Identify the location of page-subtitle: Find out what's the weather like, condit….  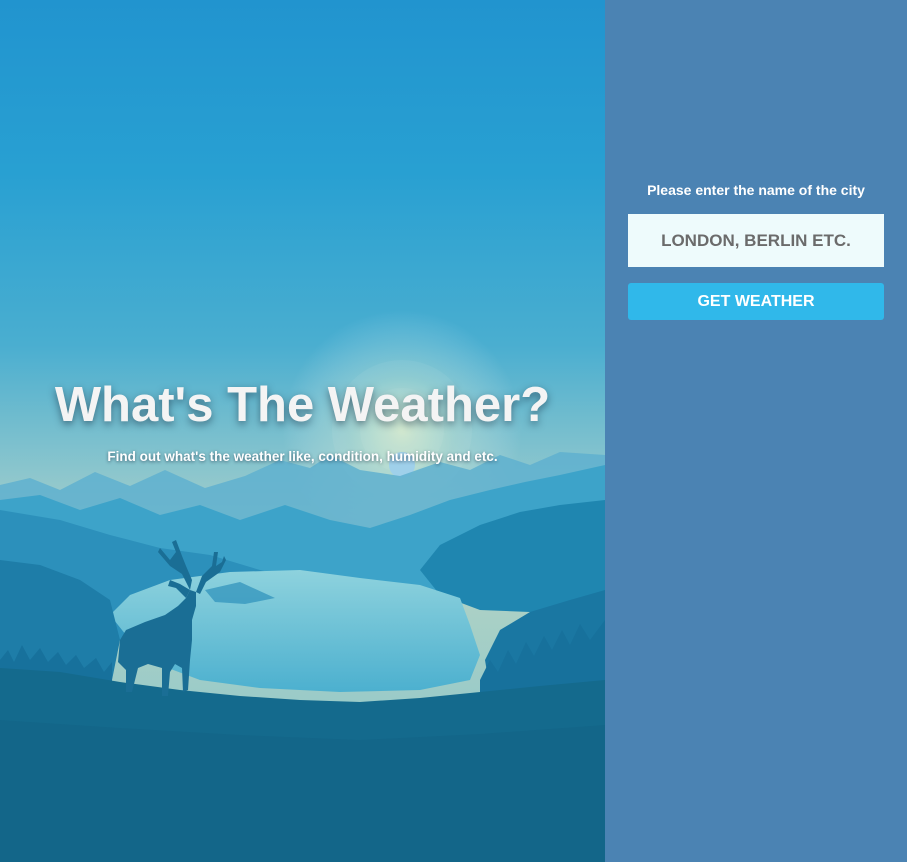
(302, 456).